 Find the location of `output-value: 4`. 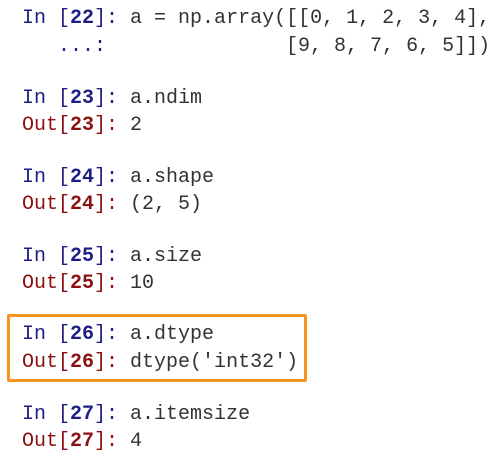

output-value: 4 is located at coordinates (136, 441).